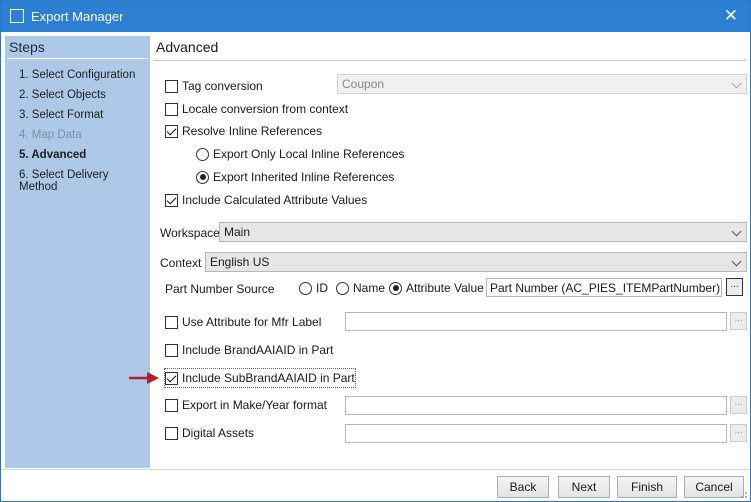  What do you see at coordinates (369, 288) in the screenshot?
I see `pns-name-label: Name` at bounding box center [369, 288].